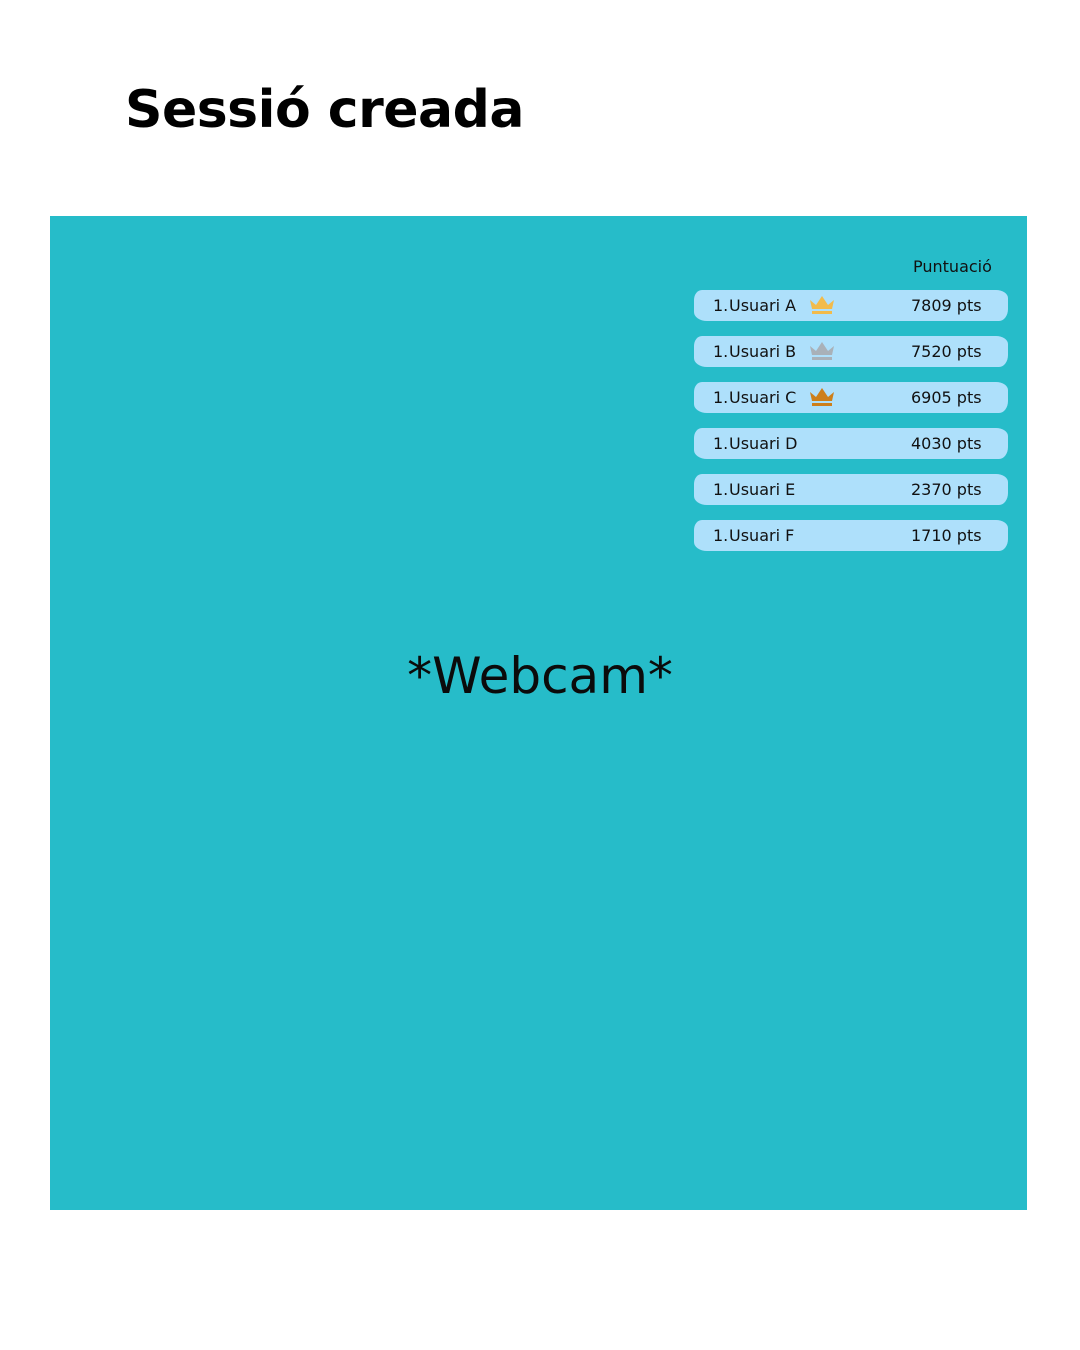 The height and width of the screenshot is (1350, 1080). Describe the element at coordinates (946, 443) in the screenshot. I see `row-score: 4030 pts` at that location.